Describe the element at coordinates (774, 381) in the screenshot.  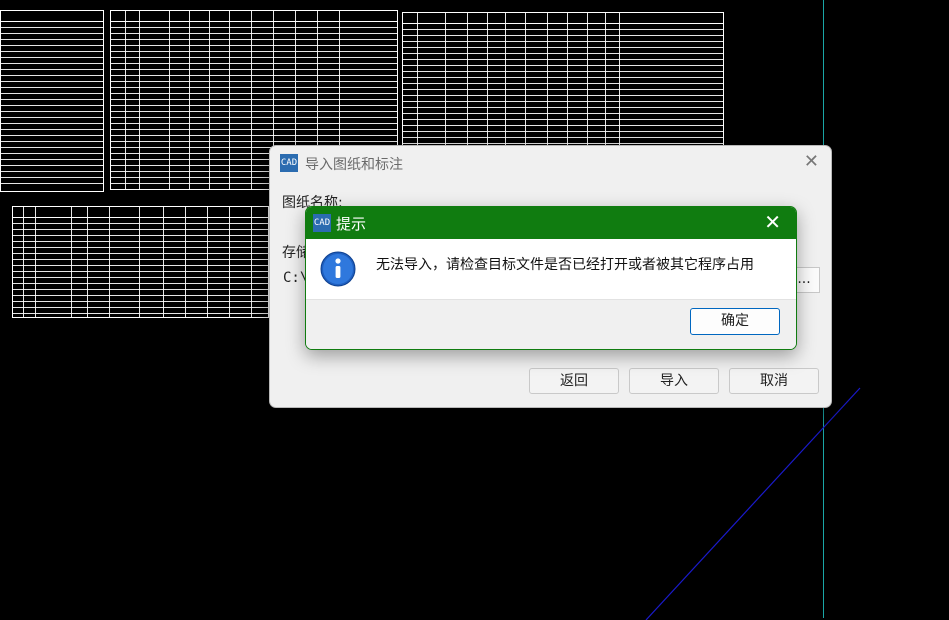
I see `cancel-button: 取消` at that location.